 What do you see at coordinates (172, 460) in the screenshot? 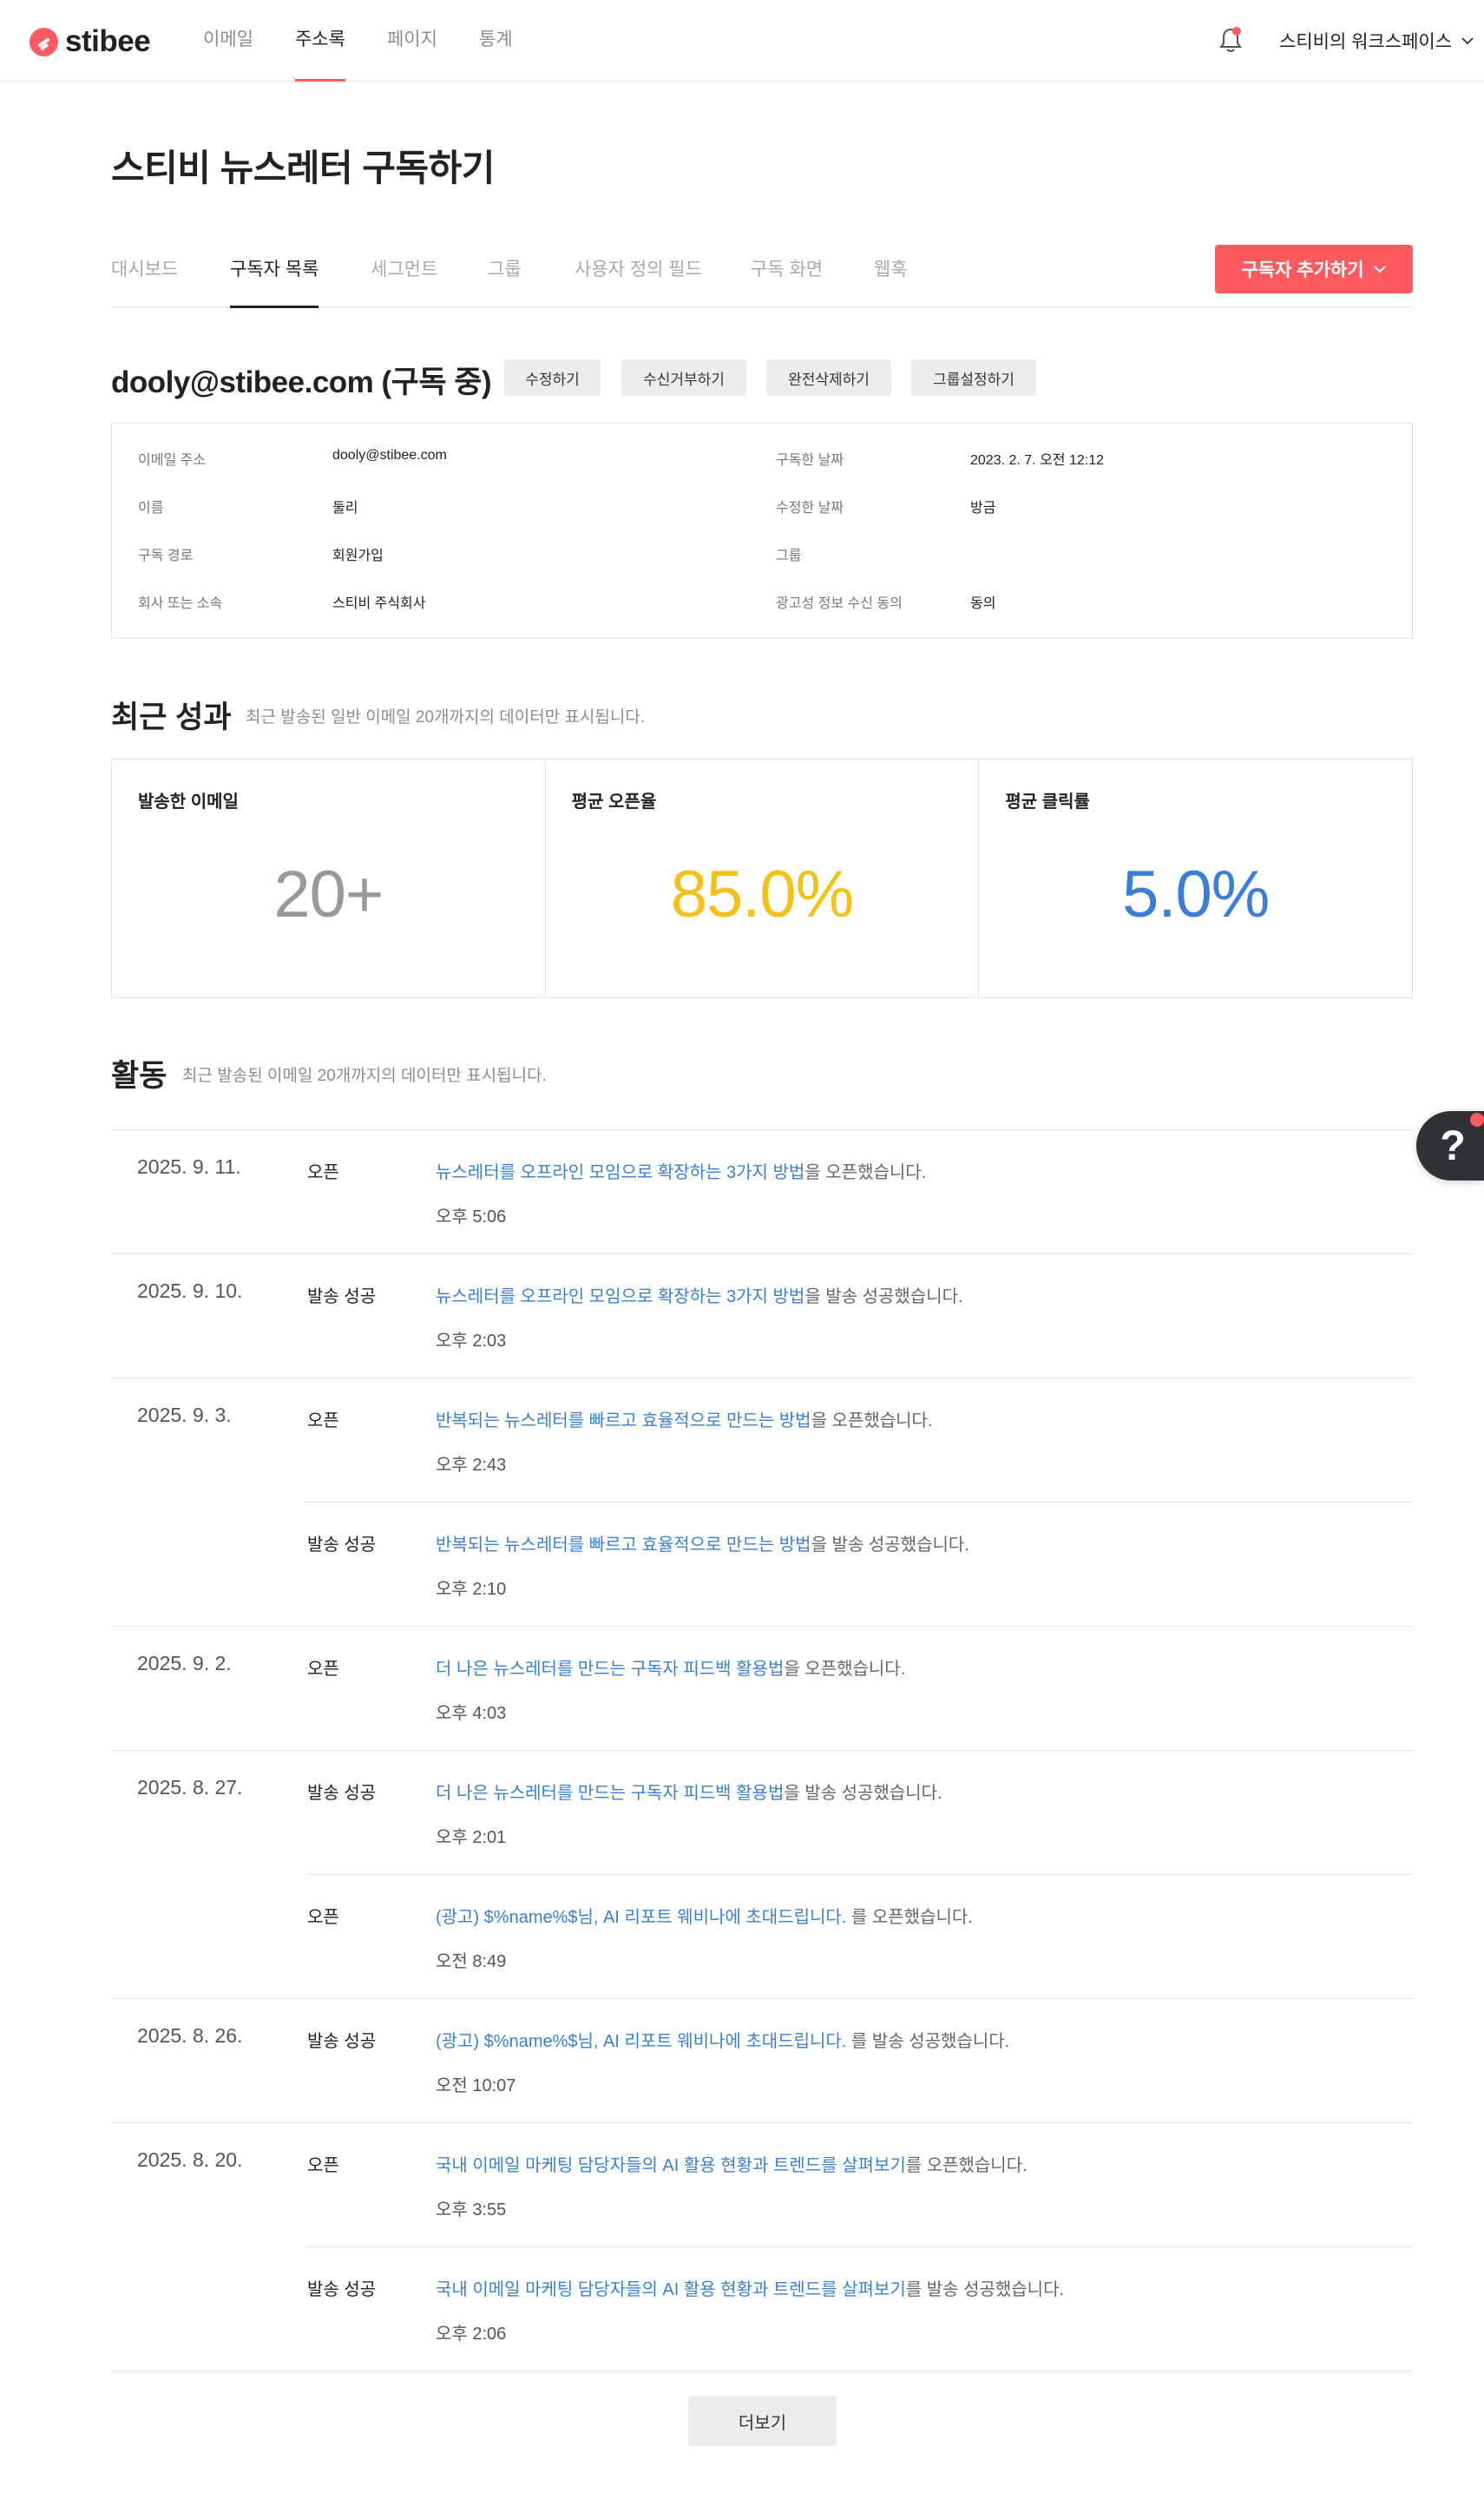
I see `info-label-email: 이메일 주소` at bounding box center [172, 460].